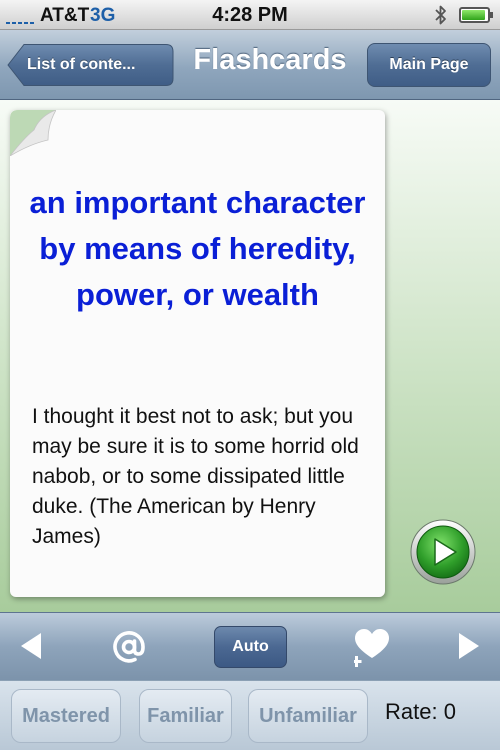 The width and height of the screenshot is (500, 750). I want to click on mastered-button: Mastered, so click(66, 716).